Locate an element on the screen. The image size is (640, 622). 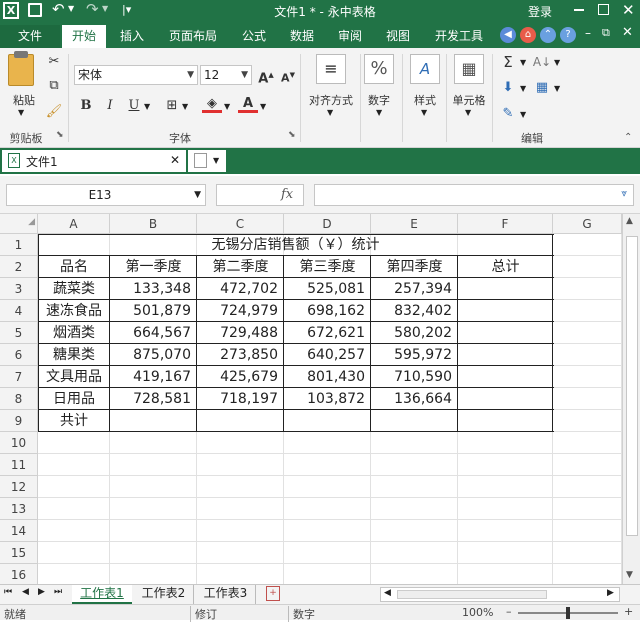
item-name-cell: 速冻食品 is located at coordinates (74, 311).